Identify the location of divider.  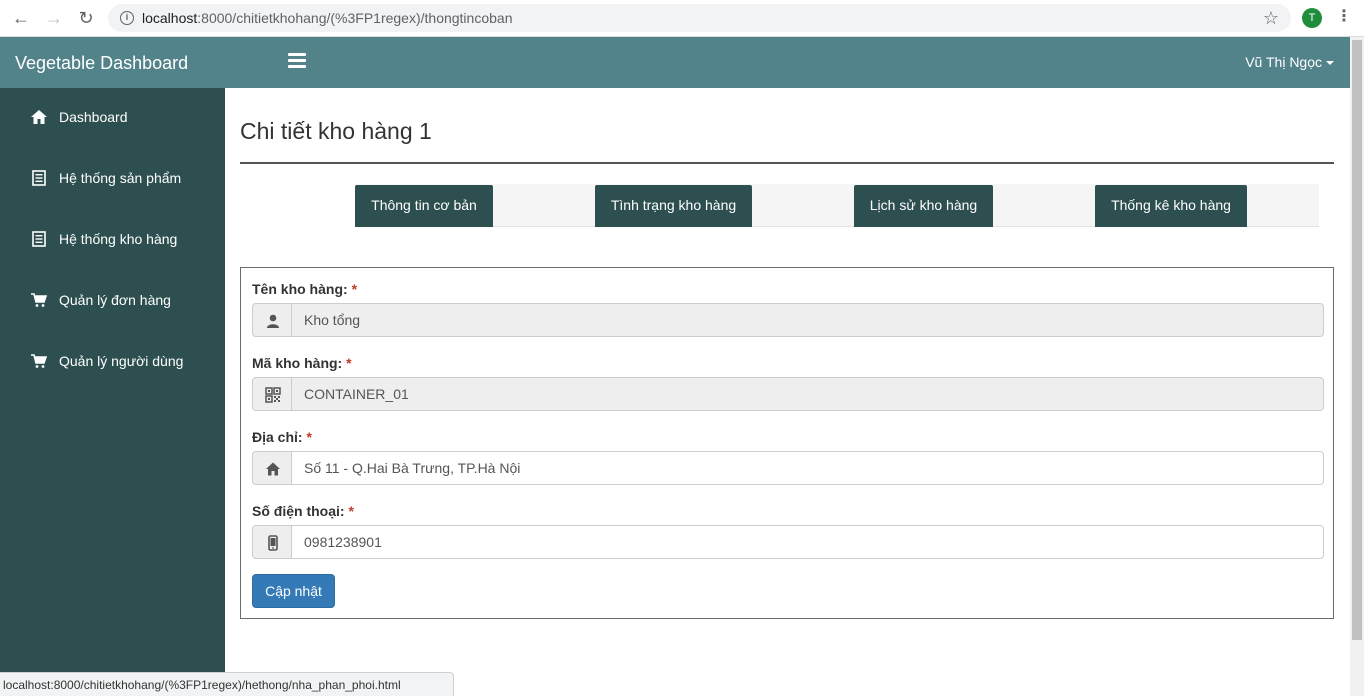
(787, 163).